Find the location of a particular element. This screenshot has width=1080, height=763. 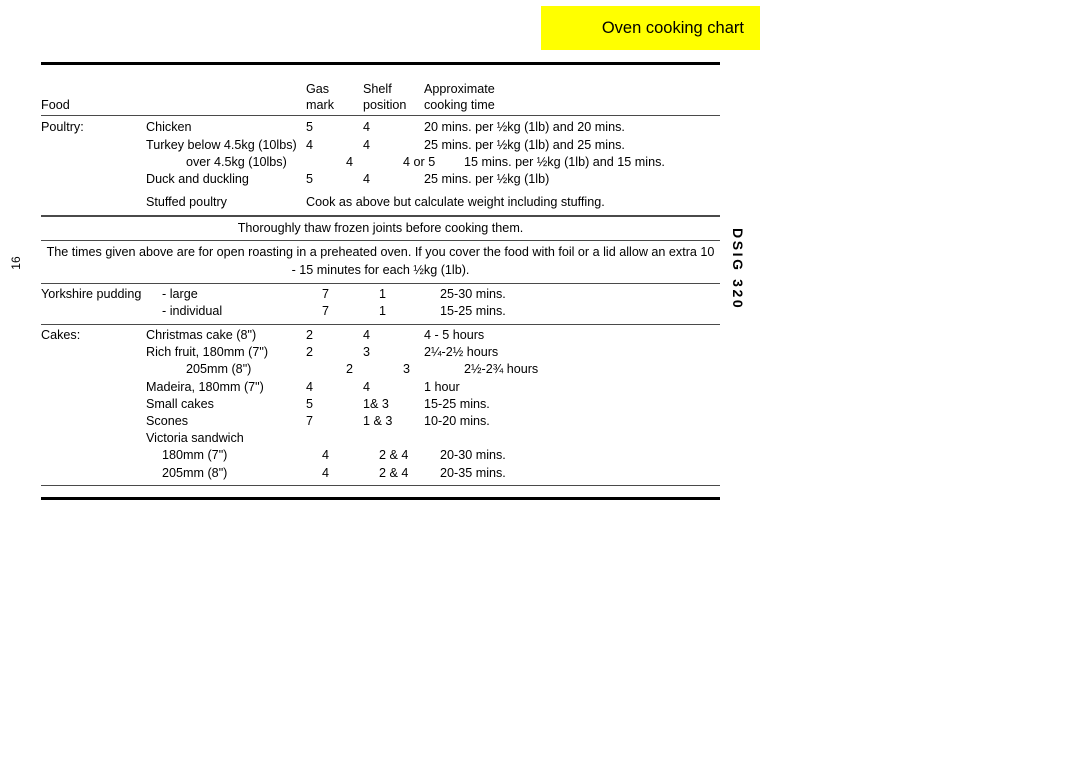

food-item: Small cakes is located at coordinates (180, 403).